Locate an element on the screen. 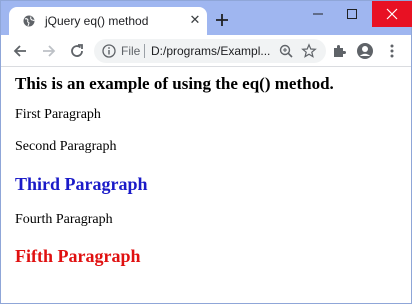 The width and height of the screenshot is (412, 304). tab-strip: jQuery eq() method ✕ is located at coordinates (206, 18).